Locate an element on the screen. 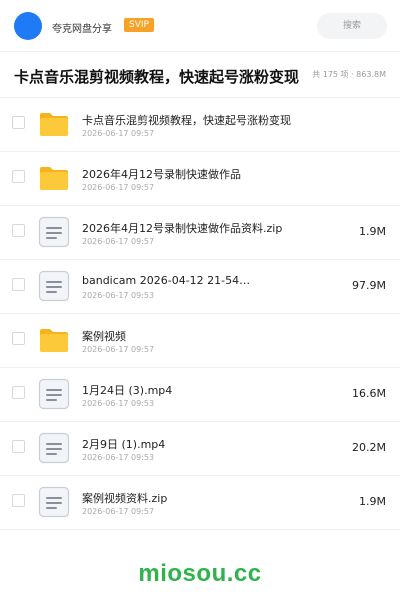 The width and height of the screenshot is (400, 600). file-row: 卡点音乐混剪视频教程，快速起号涨粉变现 2026-06-17 09:57 is located at coordinates (200, 125).